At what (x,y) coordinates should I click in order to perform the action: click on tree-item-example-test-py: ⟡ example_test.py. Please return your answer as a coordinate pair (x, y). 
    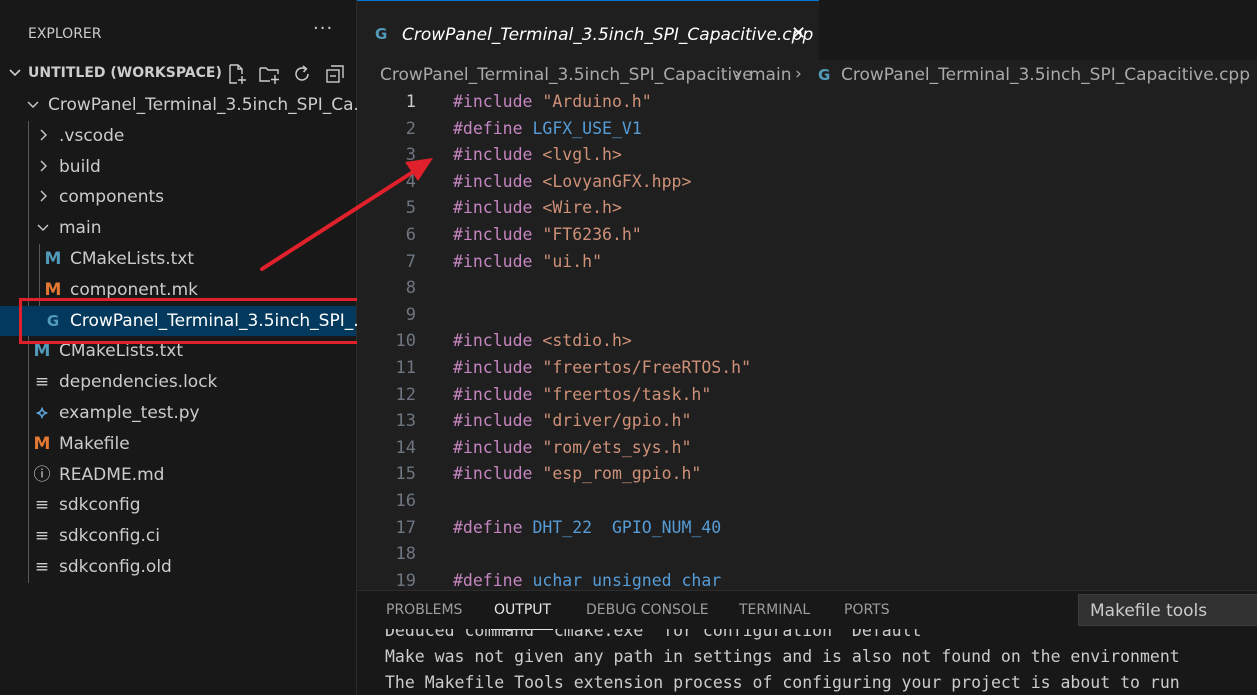
    Looking at the image, I should click on (178, 413).